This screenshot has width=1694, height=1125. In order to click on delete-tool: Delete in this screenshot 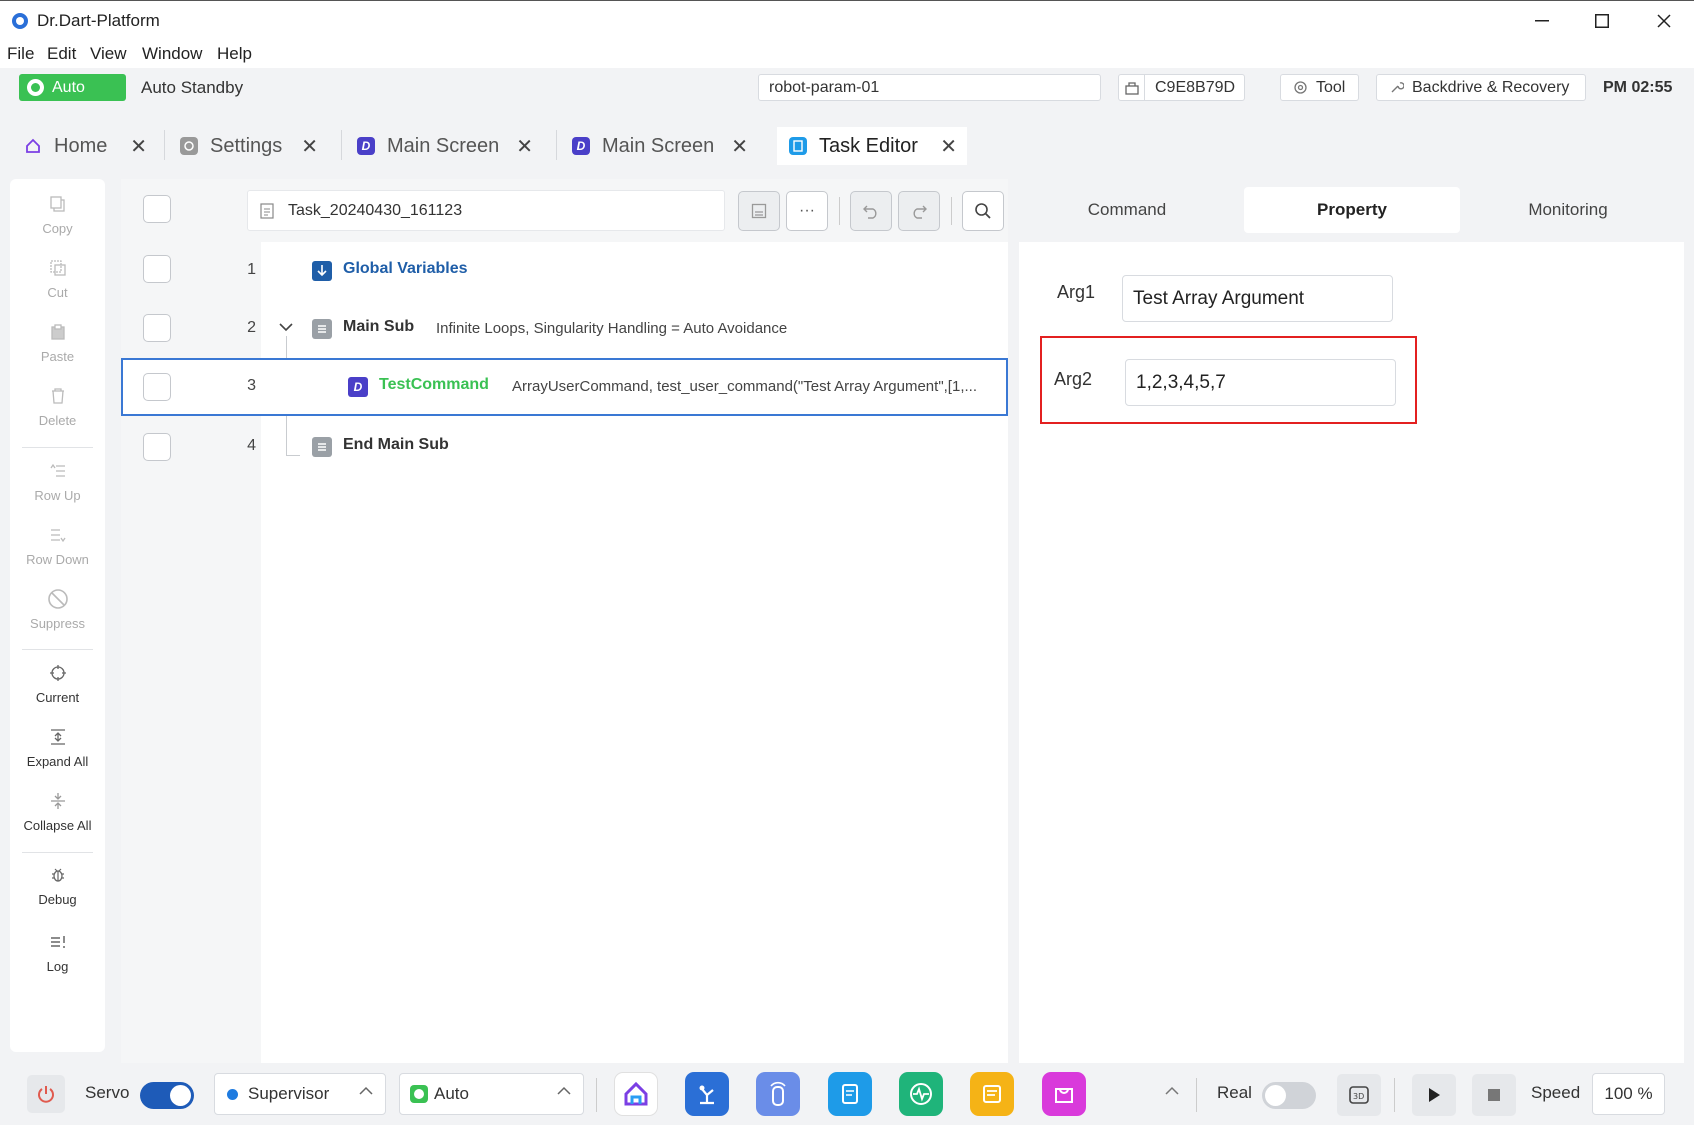, I will do `click(57, 406)`.